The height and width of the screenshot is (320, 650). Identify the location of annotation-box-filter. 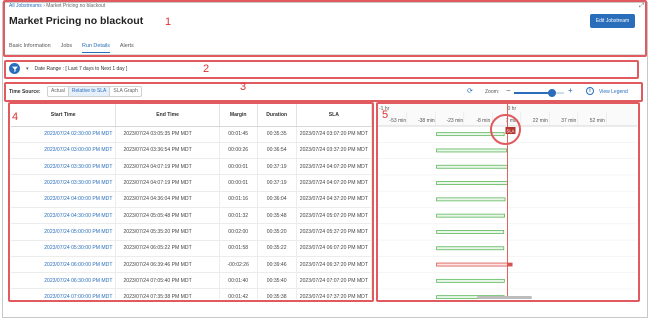
(321, 69).